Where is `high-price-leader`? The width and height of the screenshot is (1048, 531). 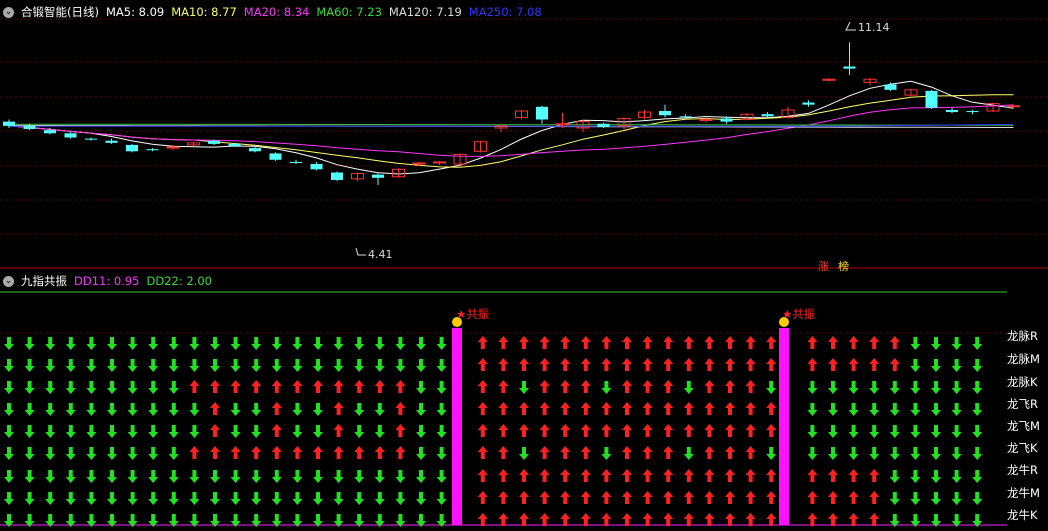
high-price-leader is located at coordinates (850, 26).